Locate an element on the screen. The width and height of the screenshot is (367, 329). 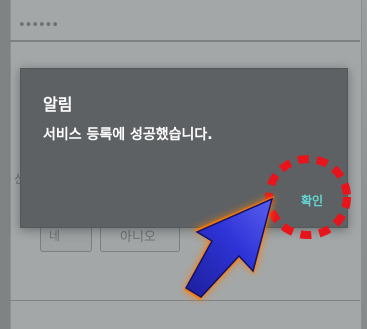
background-yes-button is located at coordinates (66, 238).